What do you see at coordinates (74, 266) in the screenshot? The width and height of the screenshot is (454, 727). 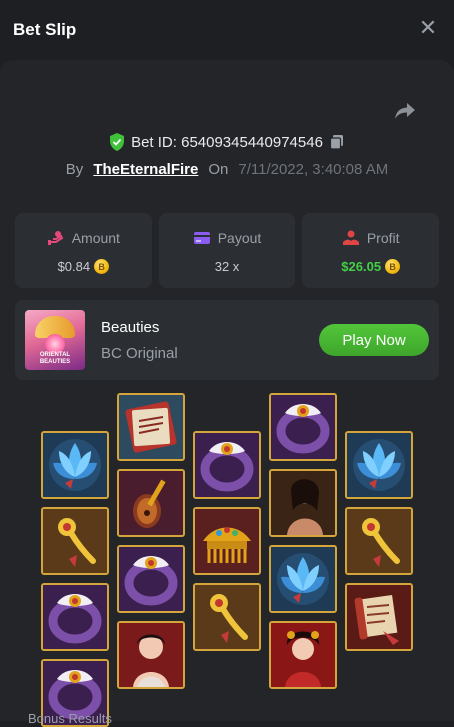 I see `stat-value: $0.84` at bounding box center [74, 266].